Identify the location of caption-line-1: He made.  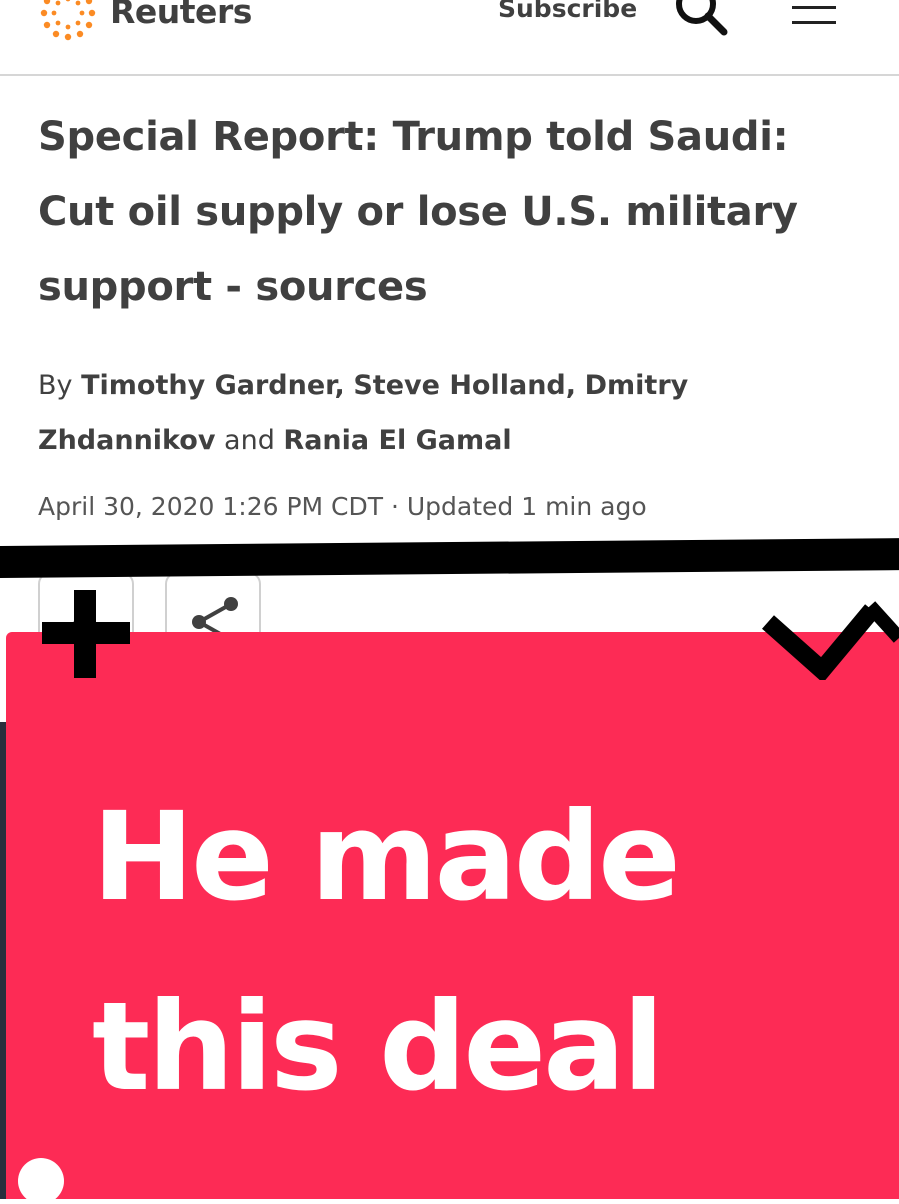
(386, 857).